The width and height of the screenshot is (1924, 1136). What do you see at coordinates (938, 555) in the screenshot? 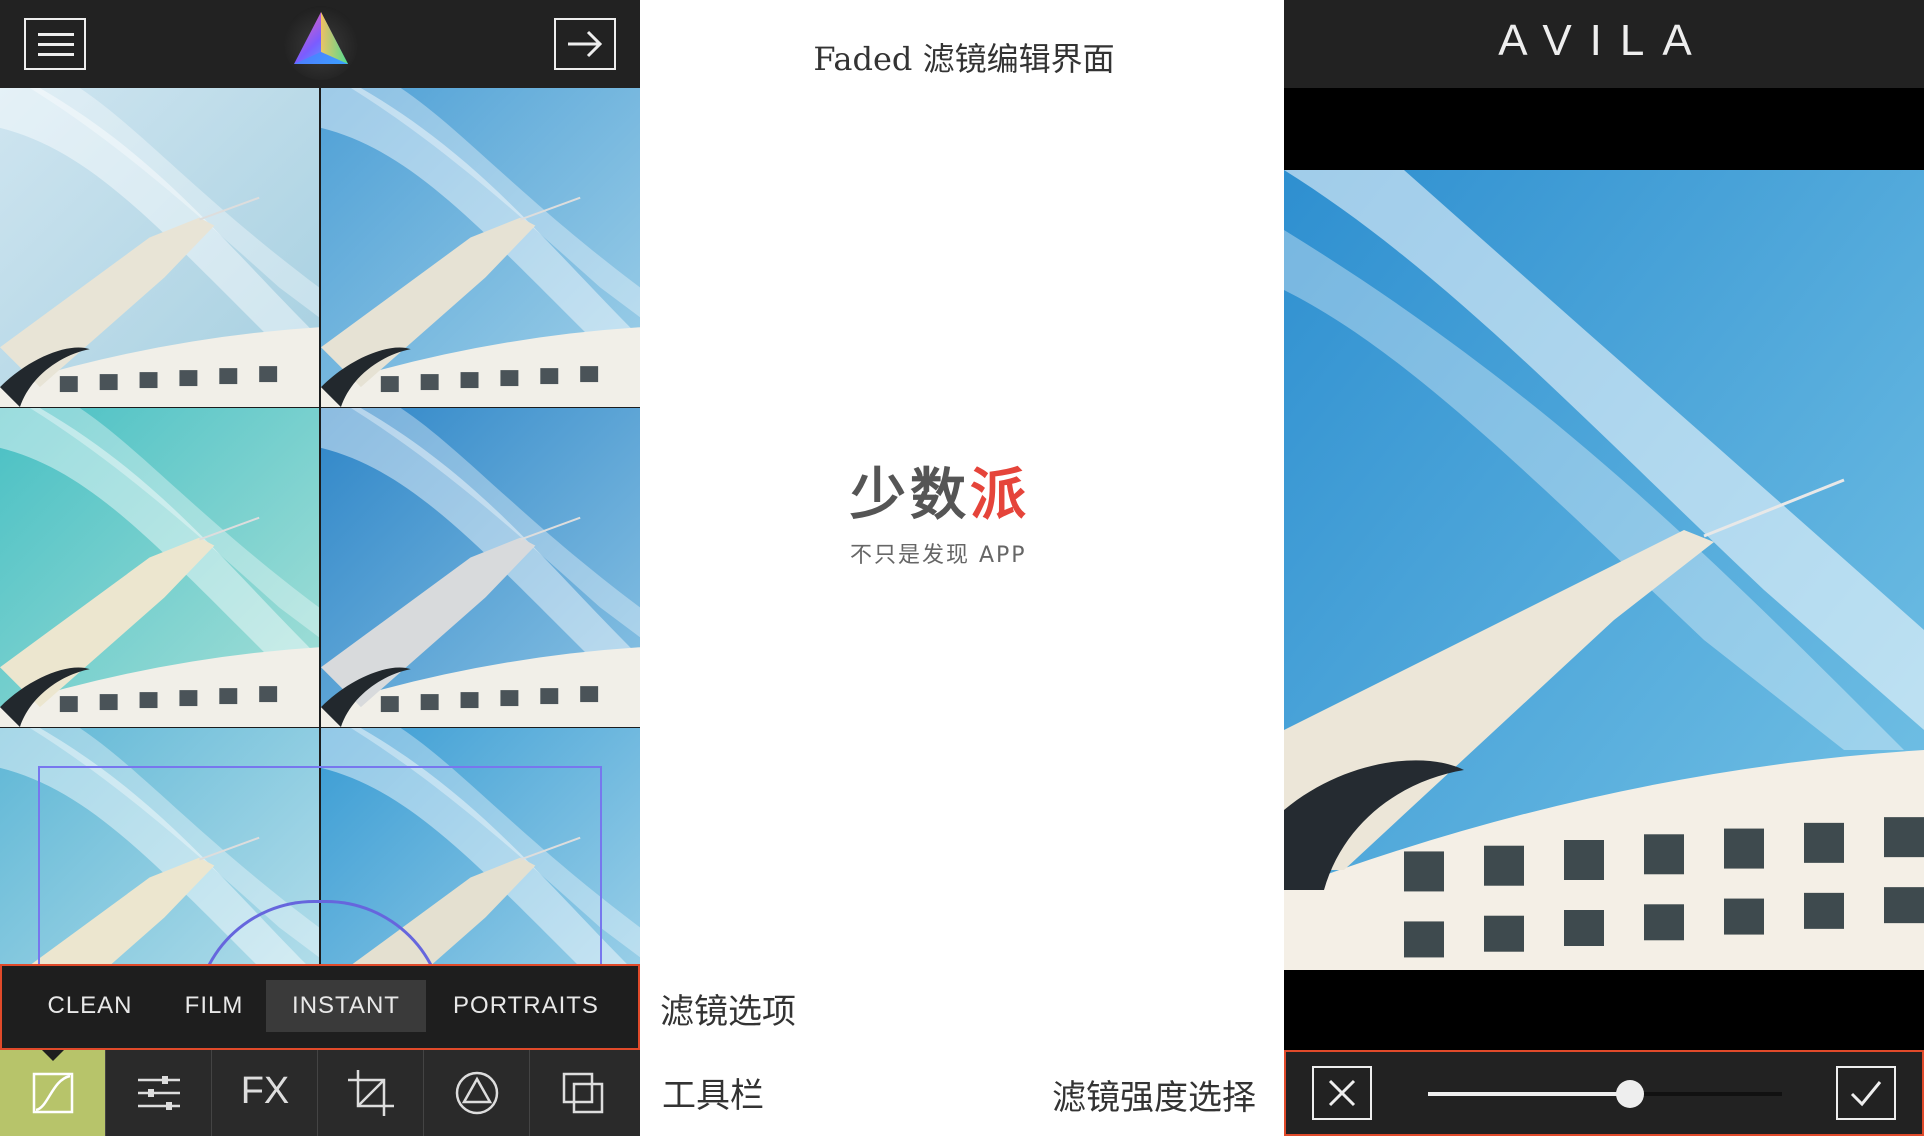
I see `brand-slogan: 不只是发现 APP` at bounding box center [938, 555].